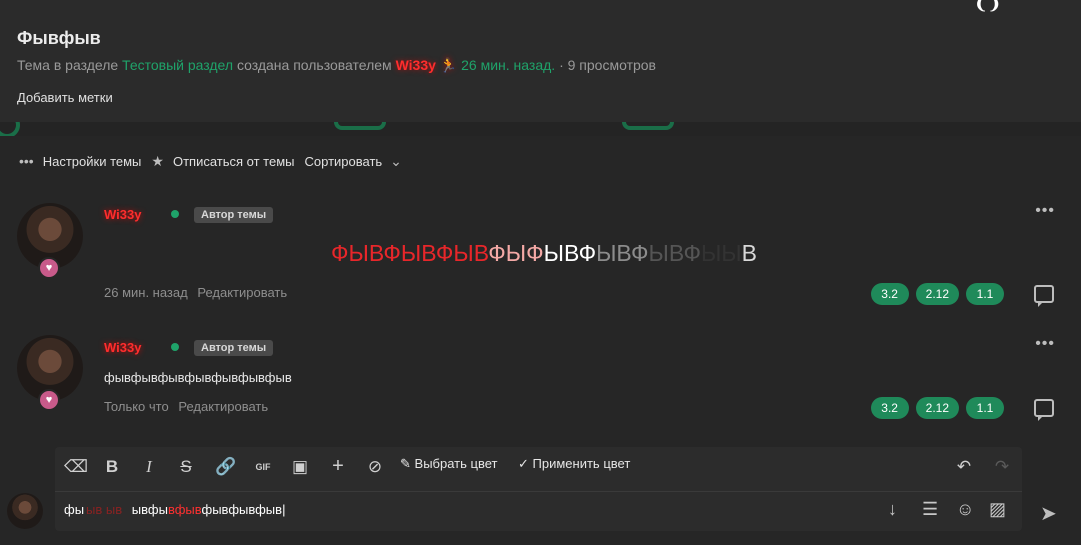 The width and height of the screenshot is (1081, 545). I want to click on unsubscribe-button: ★ Отписаться от темы, so click(222, 161).